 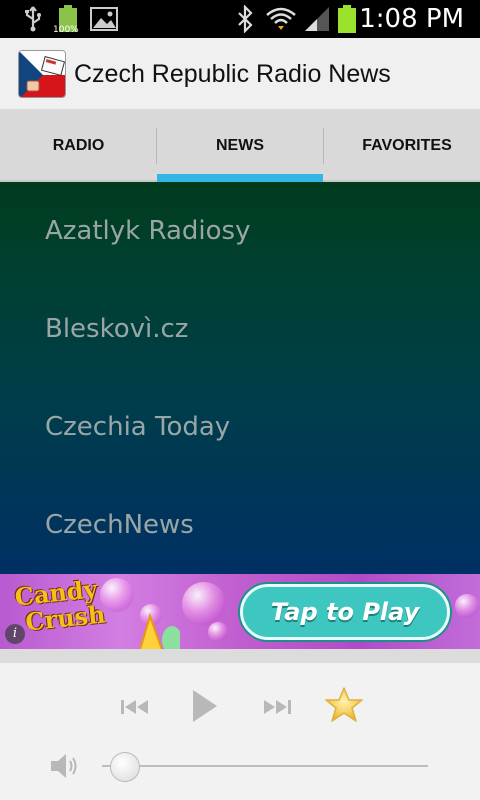 What do you see at coordinates (402, 146) in the screenshot?
I see `tab-favorites: FAVORITES` at bounding box center [402, 146].